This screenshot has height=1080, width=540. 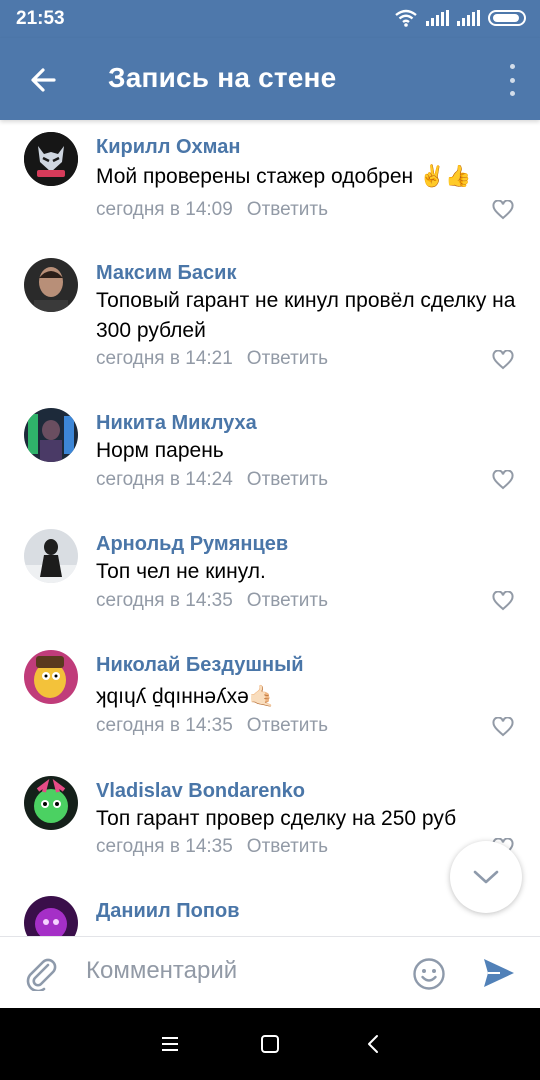 I want to click on scroll-down-button, so click(x=486, y=877).